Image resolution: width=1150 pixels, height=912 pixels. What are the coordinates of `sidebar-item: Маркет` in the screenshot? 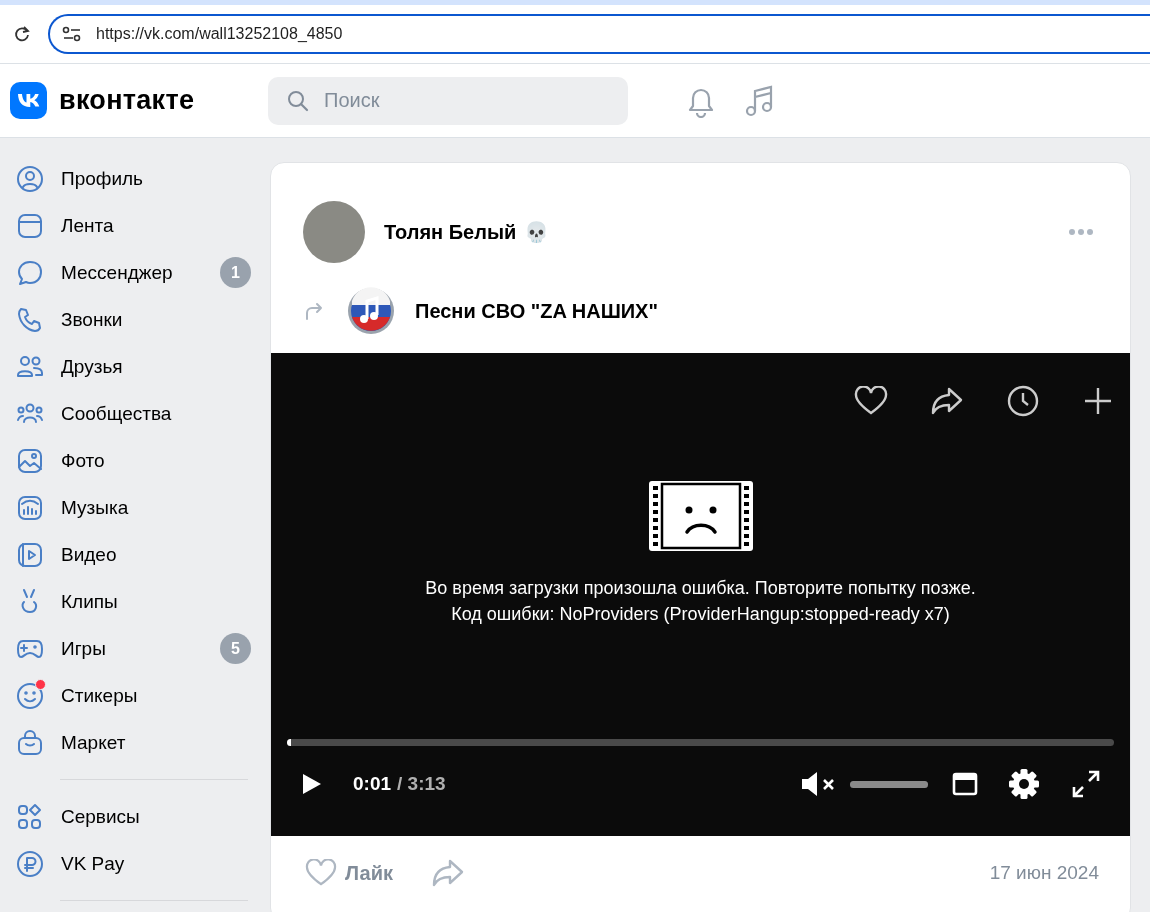 It's located at (93, 742).